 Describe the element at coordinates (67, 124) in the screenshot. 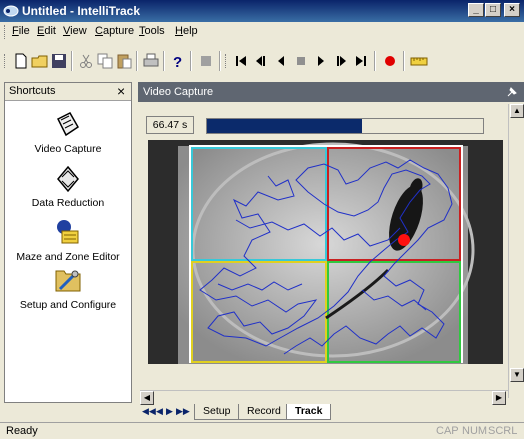

I see `video-capture-icon` at that location.